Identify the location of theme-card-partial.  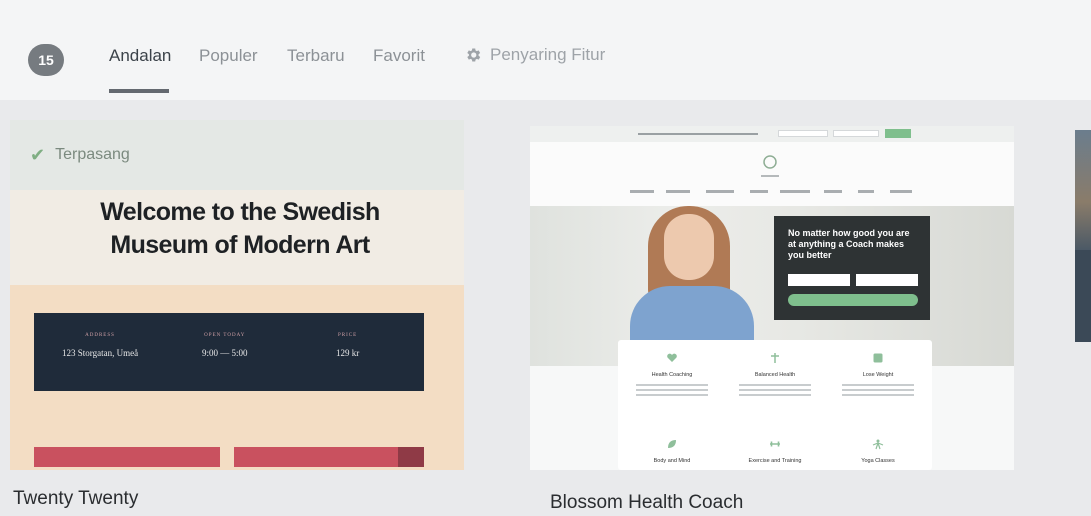
(1083, 236).